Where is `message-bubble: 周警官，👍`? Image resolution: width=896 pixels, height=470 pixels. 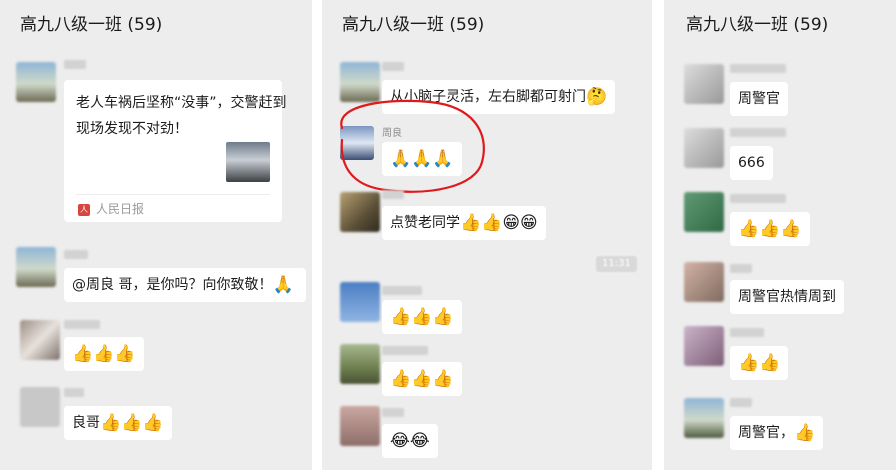
message-bubble: 周警官，👍 is located at coordinates (777, 433).